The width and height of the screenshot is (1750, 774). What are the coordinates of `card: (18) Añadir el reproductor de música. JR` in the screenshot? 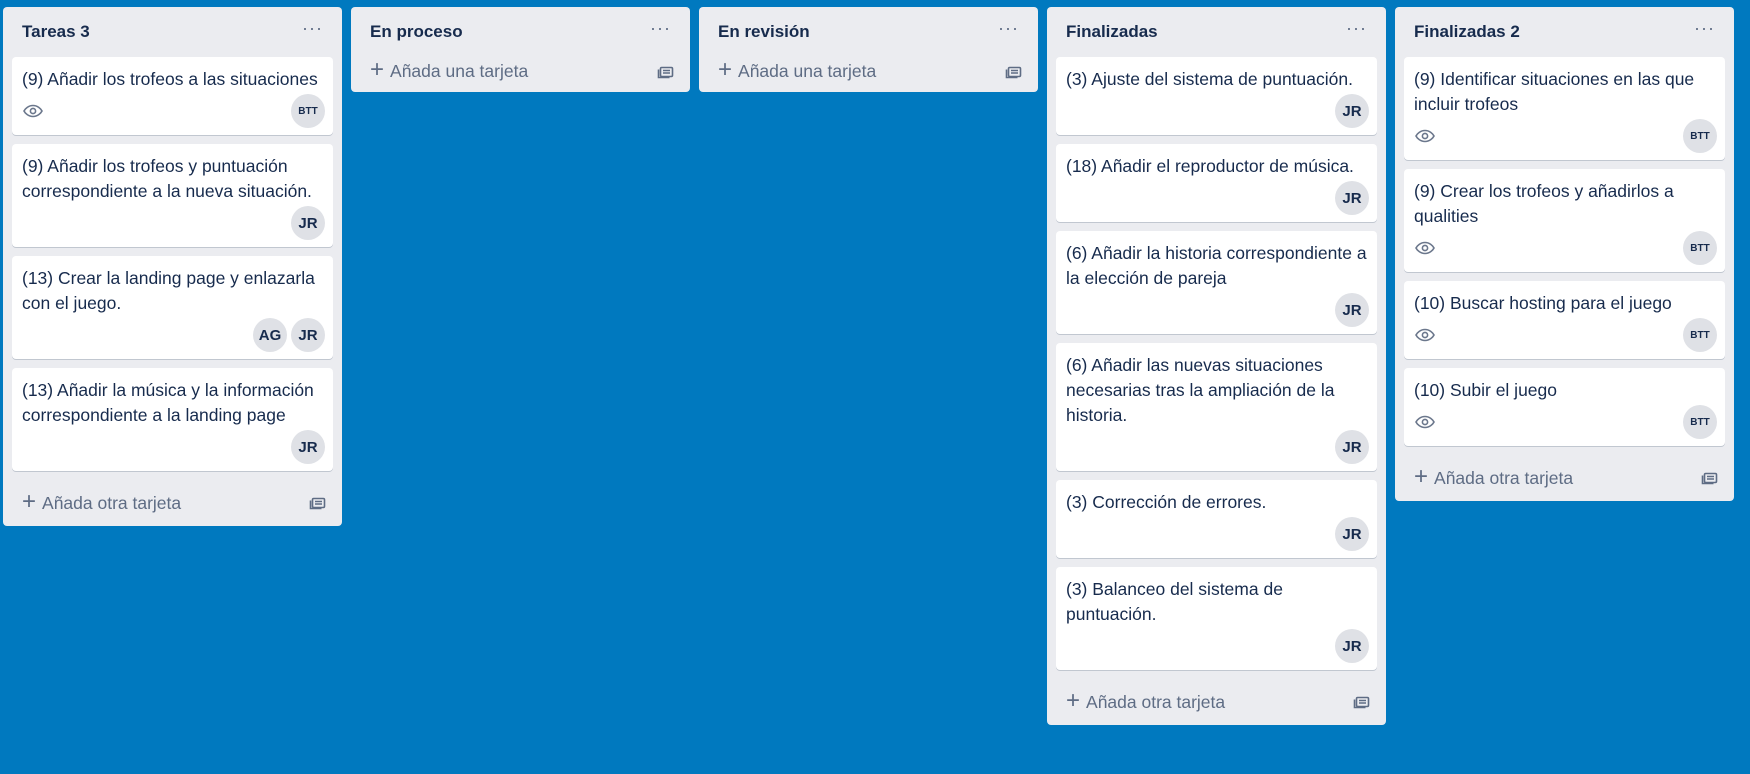 It's located at (1216, 183).